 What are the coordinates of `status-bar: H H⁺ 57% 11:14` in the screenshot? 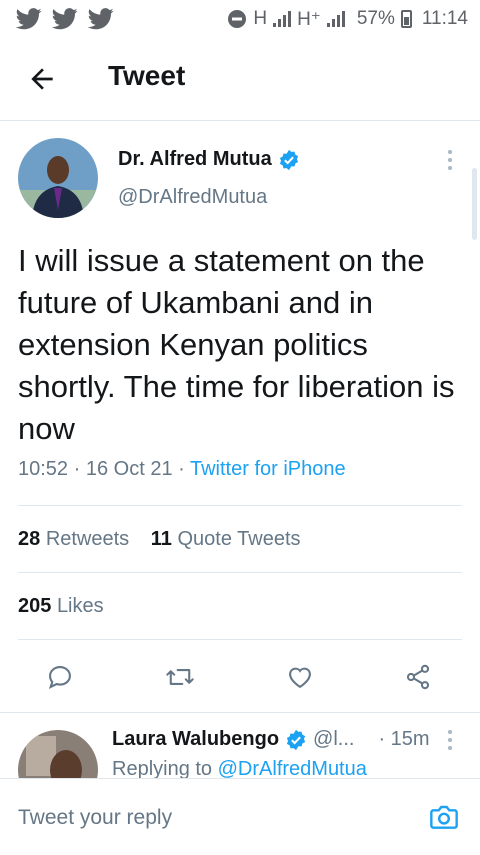 It's located at (240, 19).